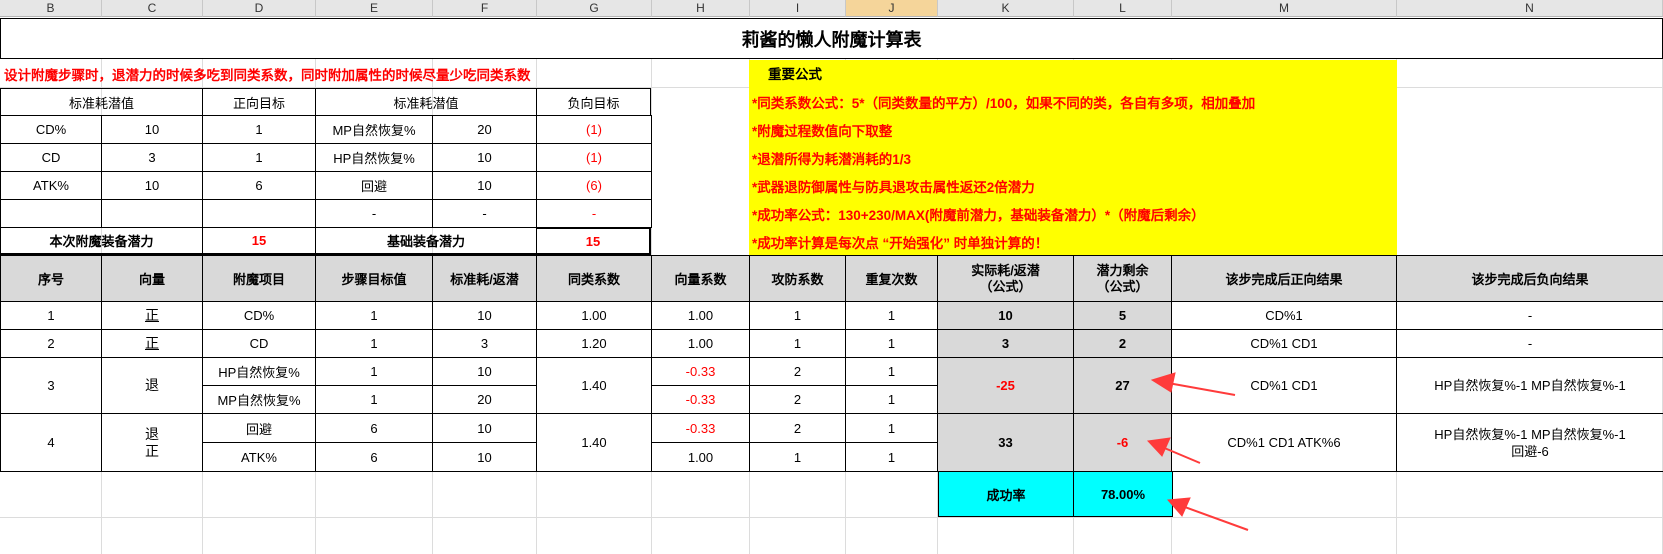 The image size is (1663, 554). I want to click on annotation-arrows, so click(1197, 451).